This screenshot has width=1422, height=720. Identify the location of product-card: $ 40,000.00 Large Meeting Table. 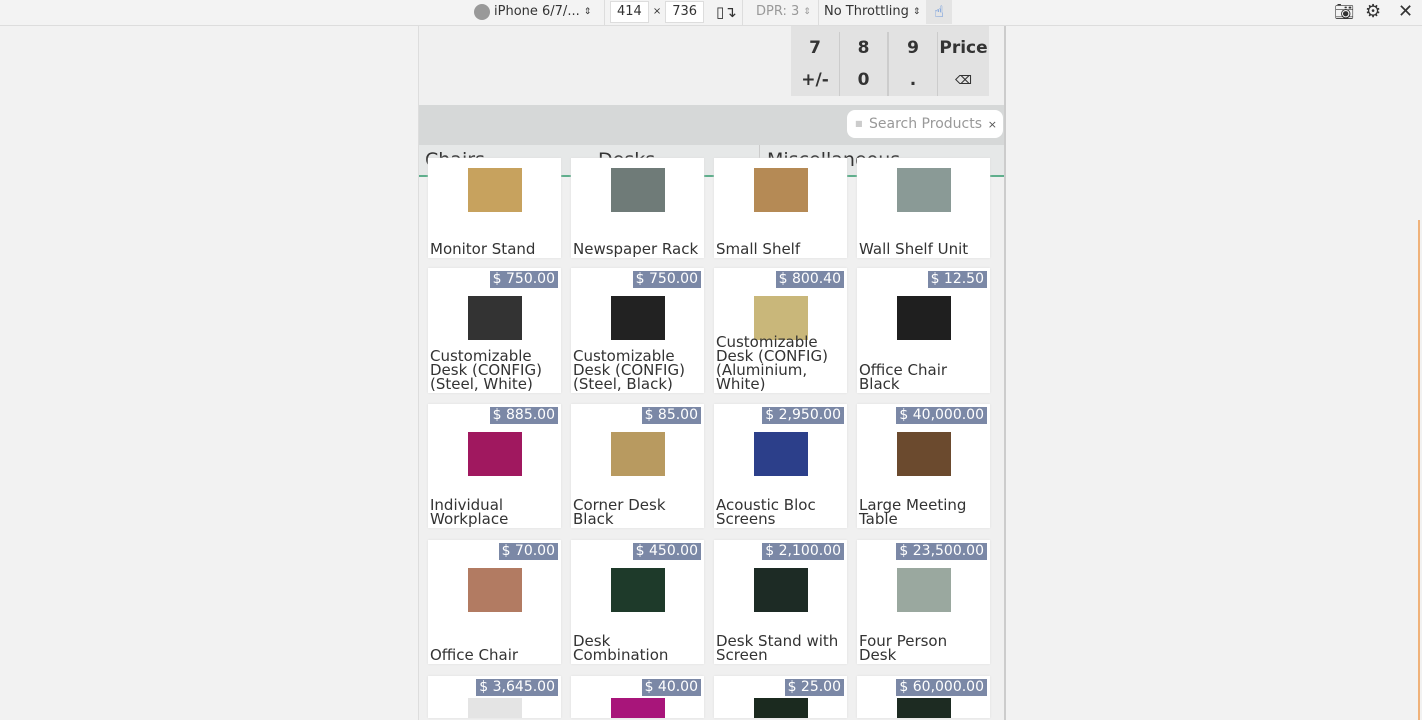
(923, 466).